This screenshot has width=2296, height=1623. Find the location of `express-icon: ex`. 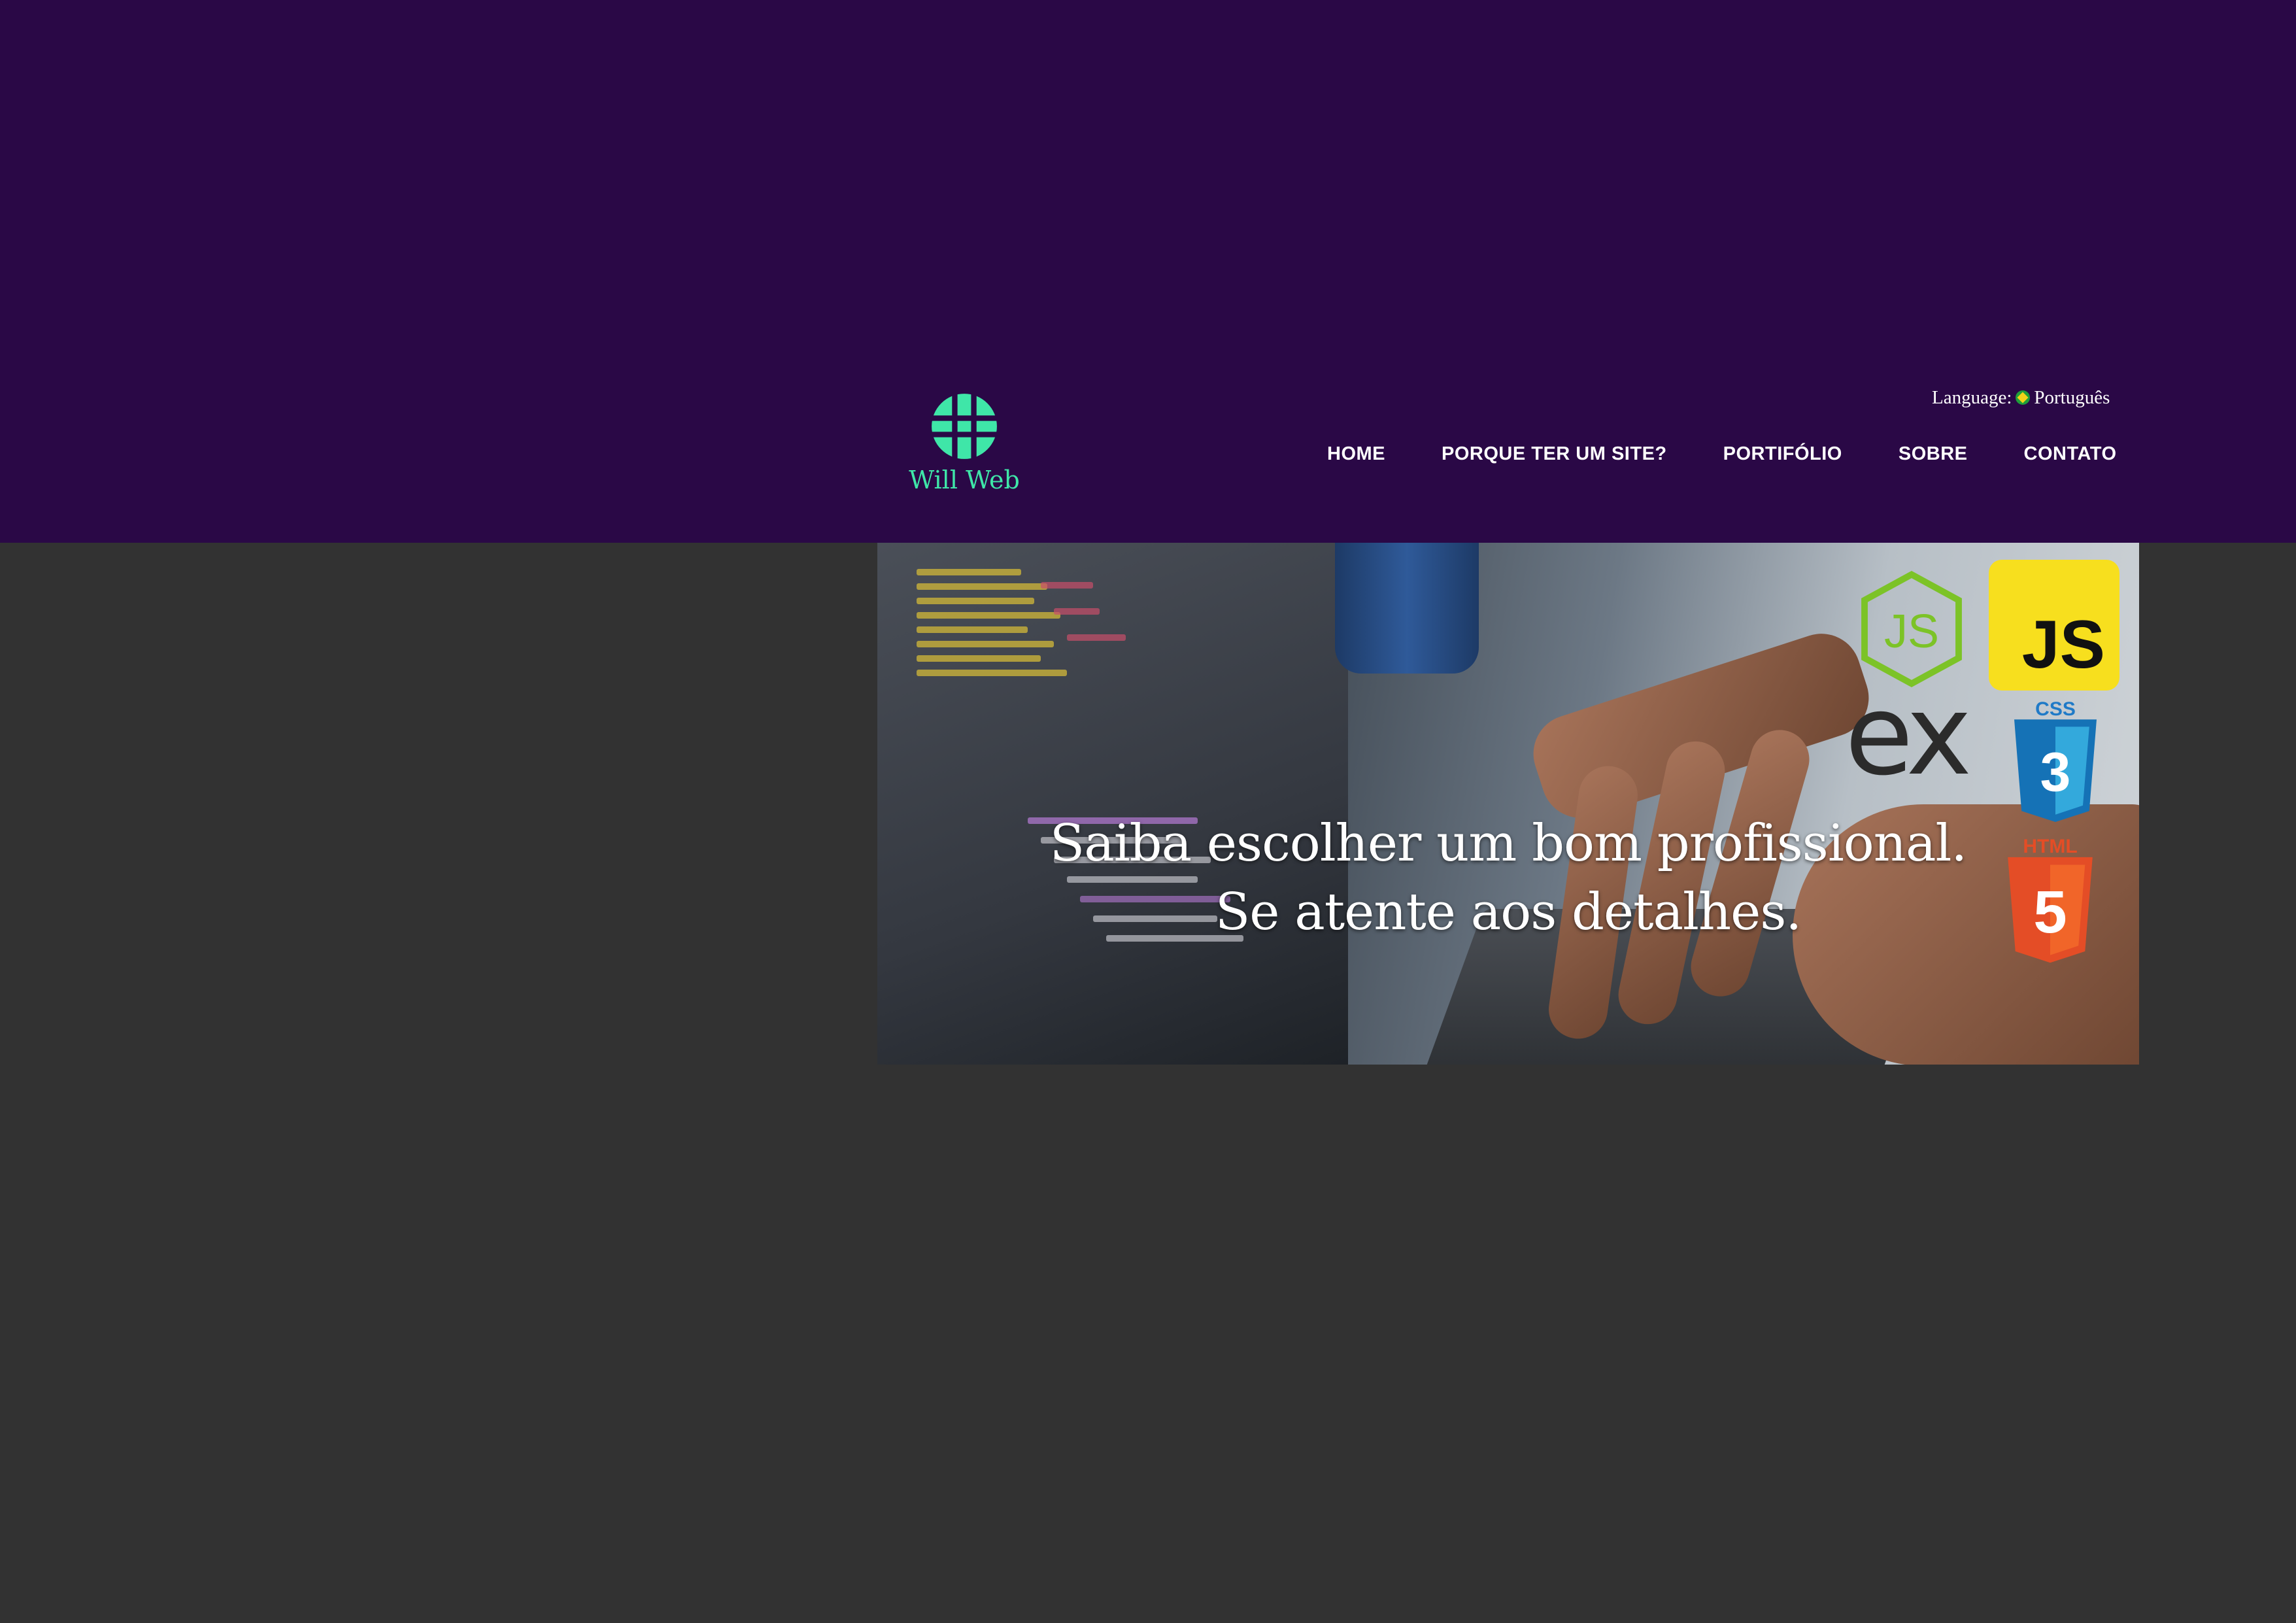

express-icon: ex is located at coordinates (1908, 735).